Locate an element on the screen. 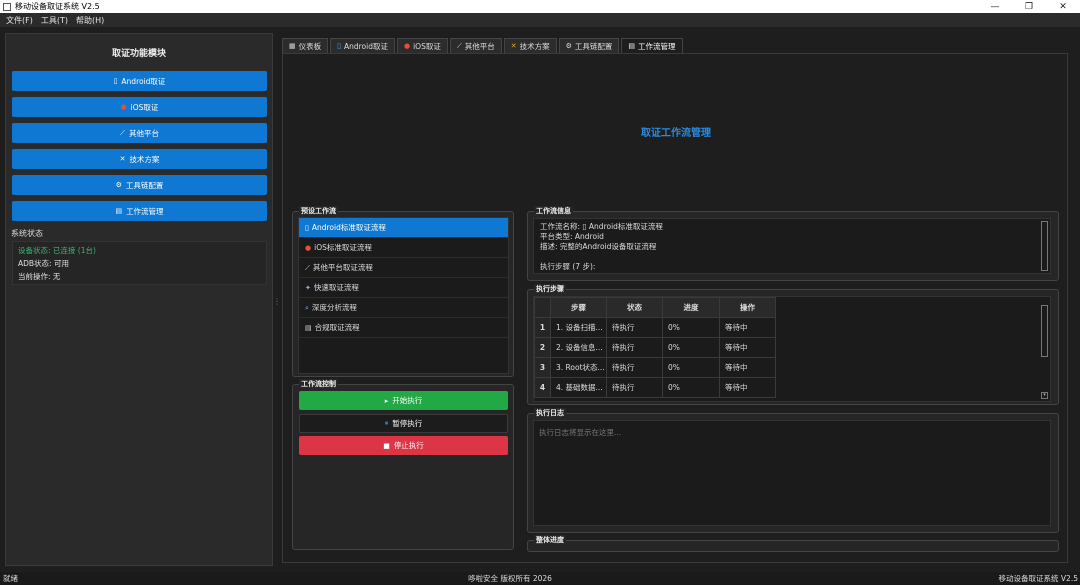  info-steps: 执行步骤 (7 步): is located at coordinates (568, 266).